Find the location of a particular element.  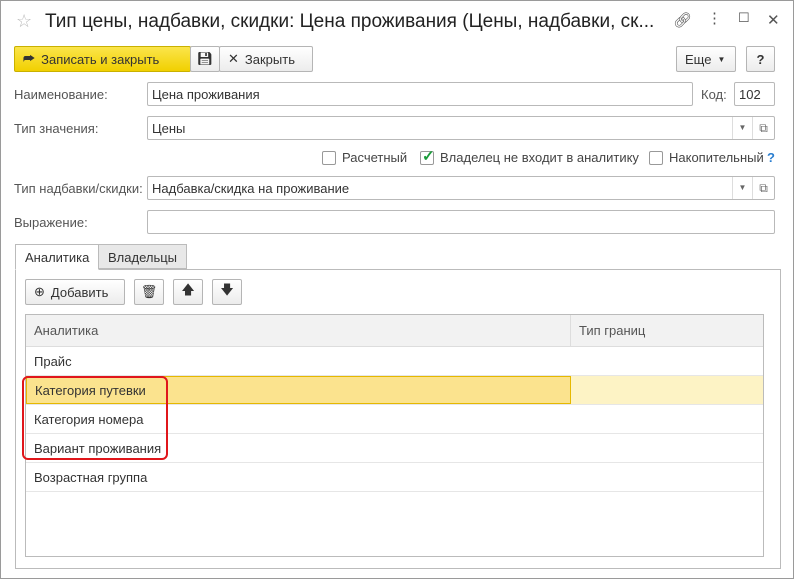

code-input: 102 is located at coordinates (754, 94).